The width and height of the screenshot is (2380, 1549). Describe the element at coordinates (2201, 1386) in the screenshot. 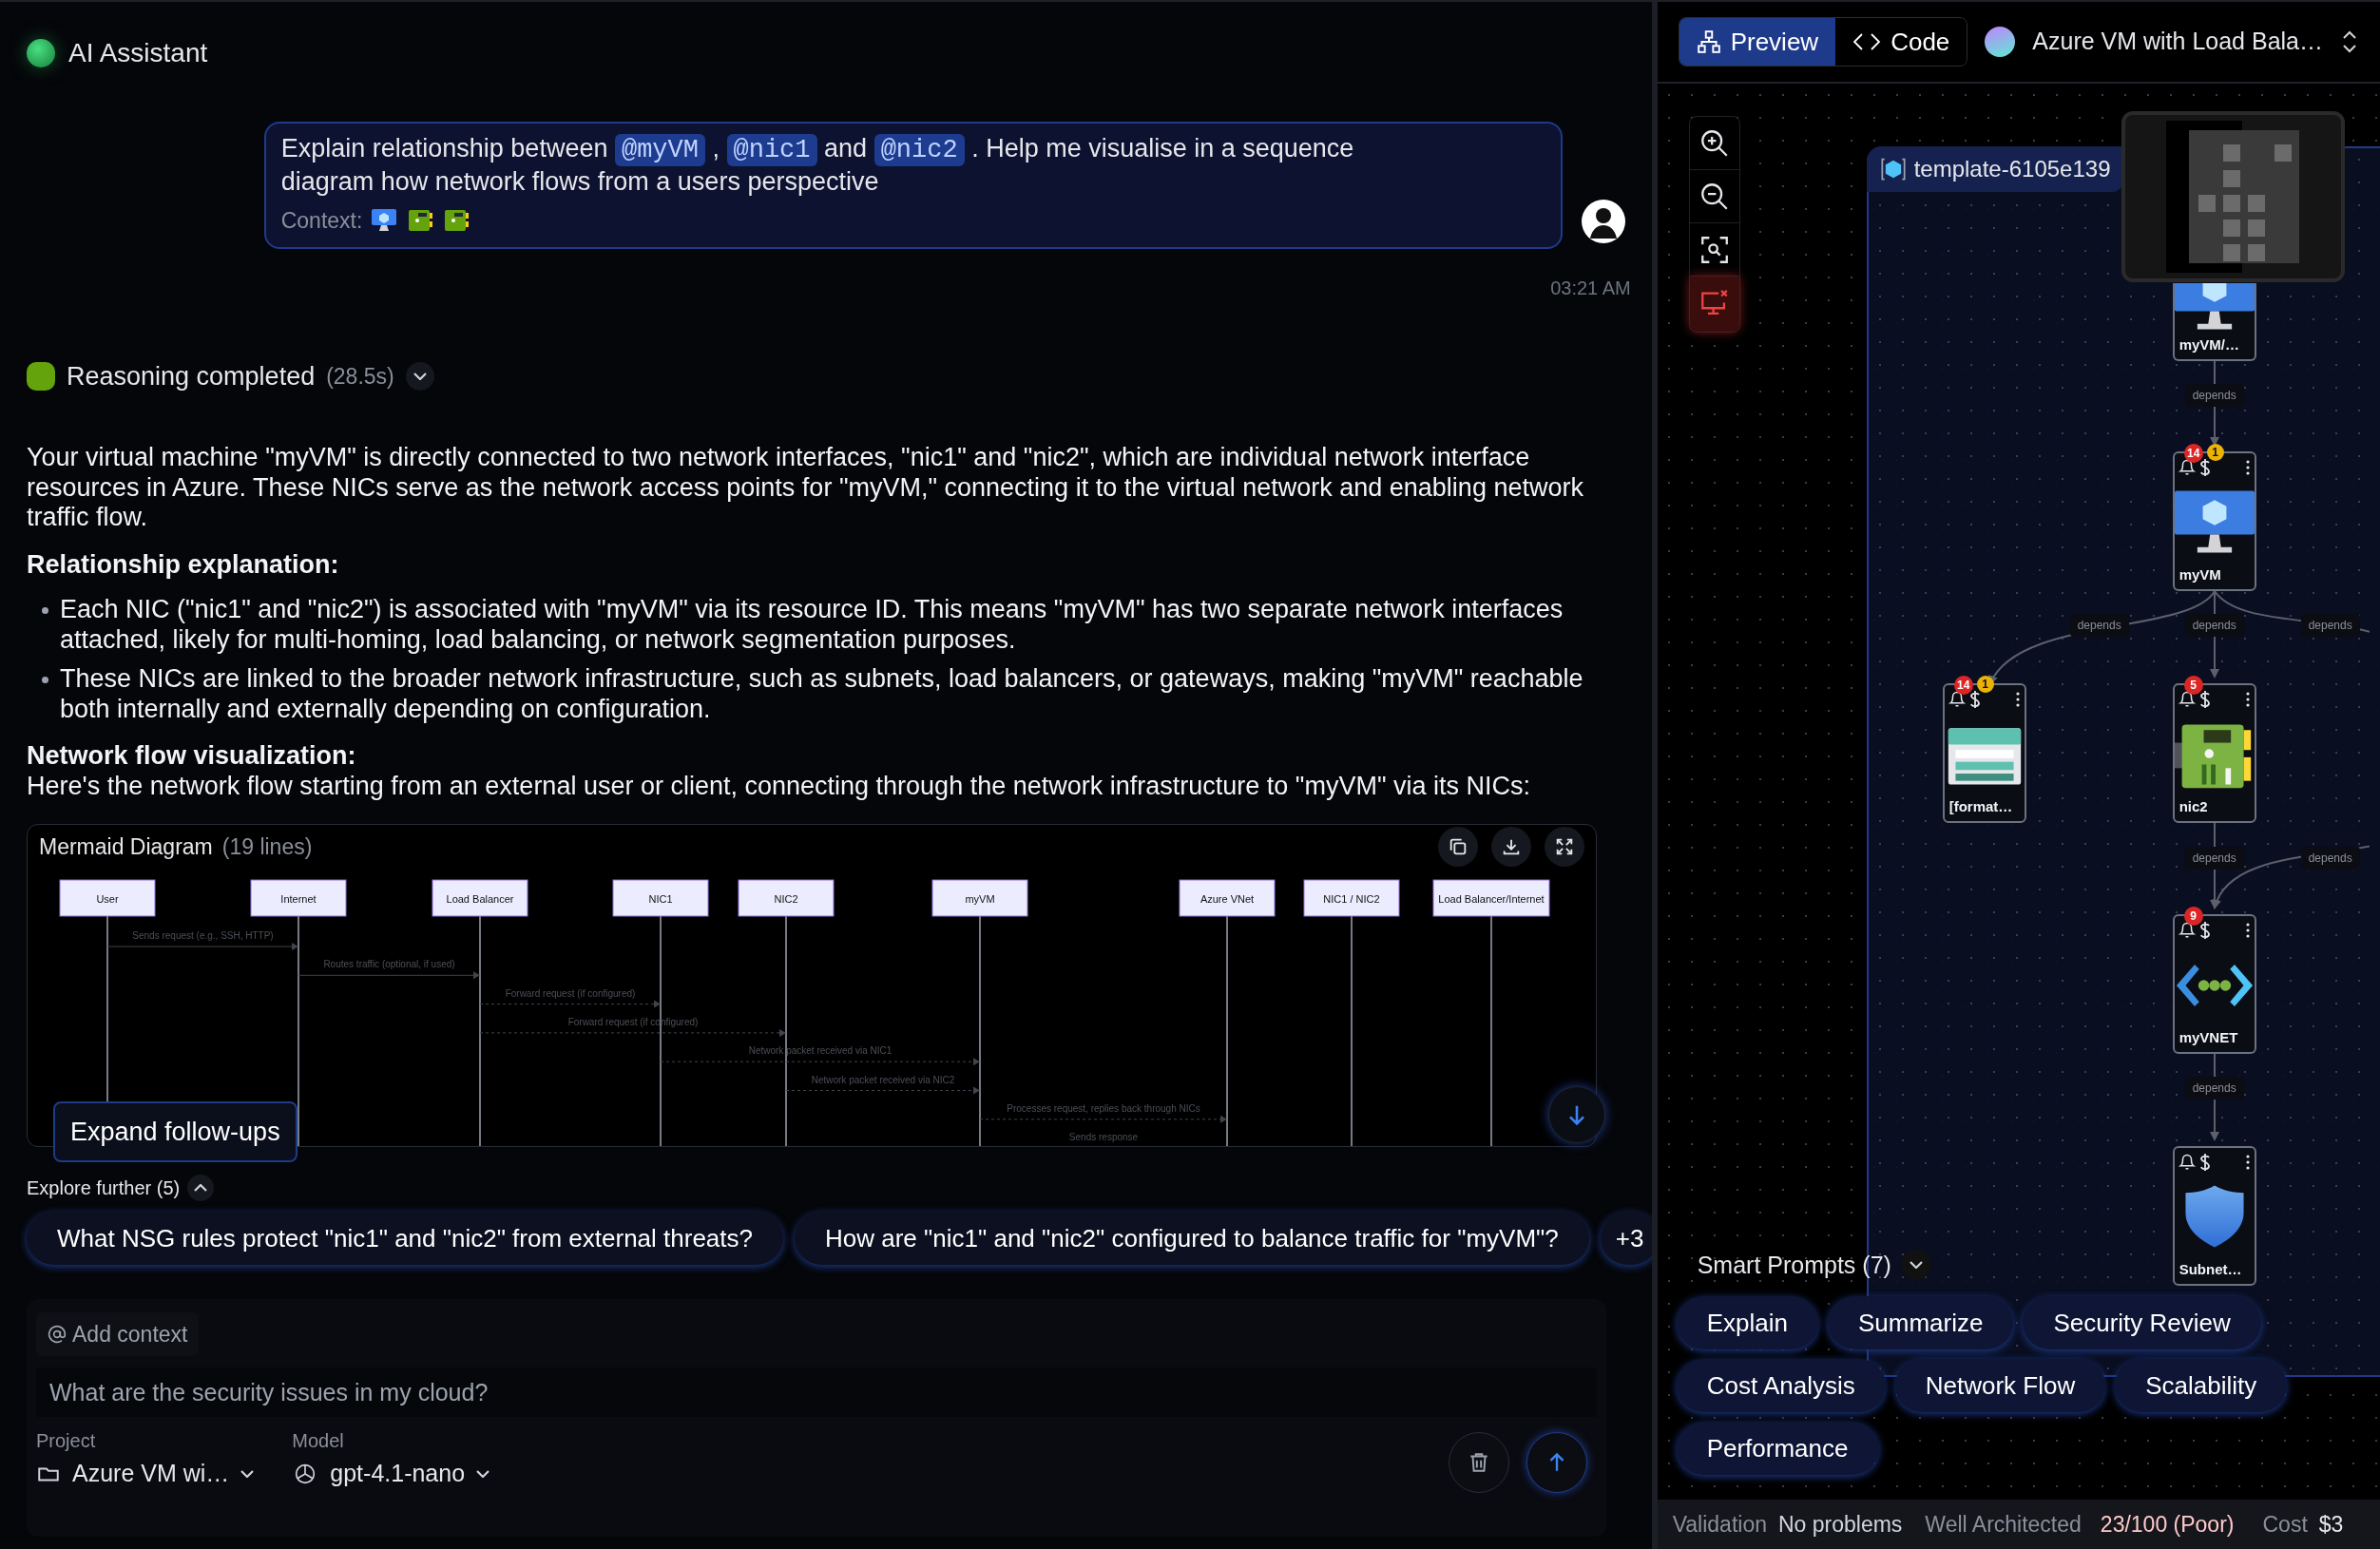

I see `smart-prompt-chip: Scalability` at that location.